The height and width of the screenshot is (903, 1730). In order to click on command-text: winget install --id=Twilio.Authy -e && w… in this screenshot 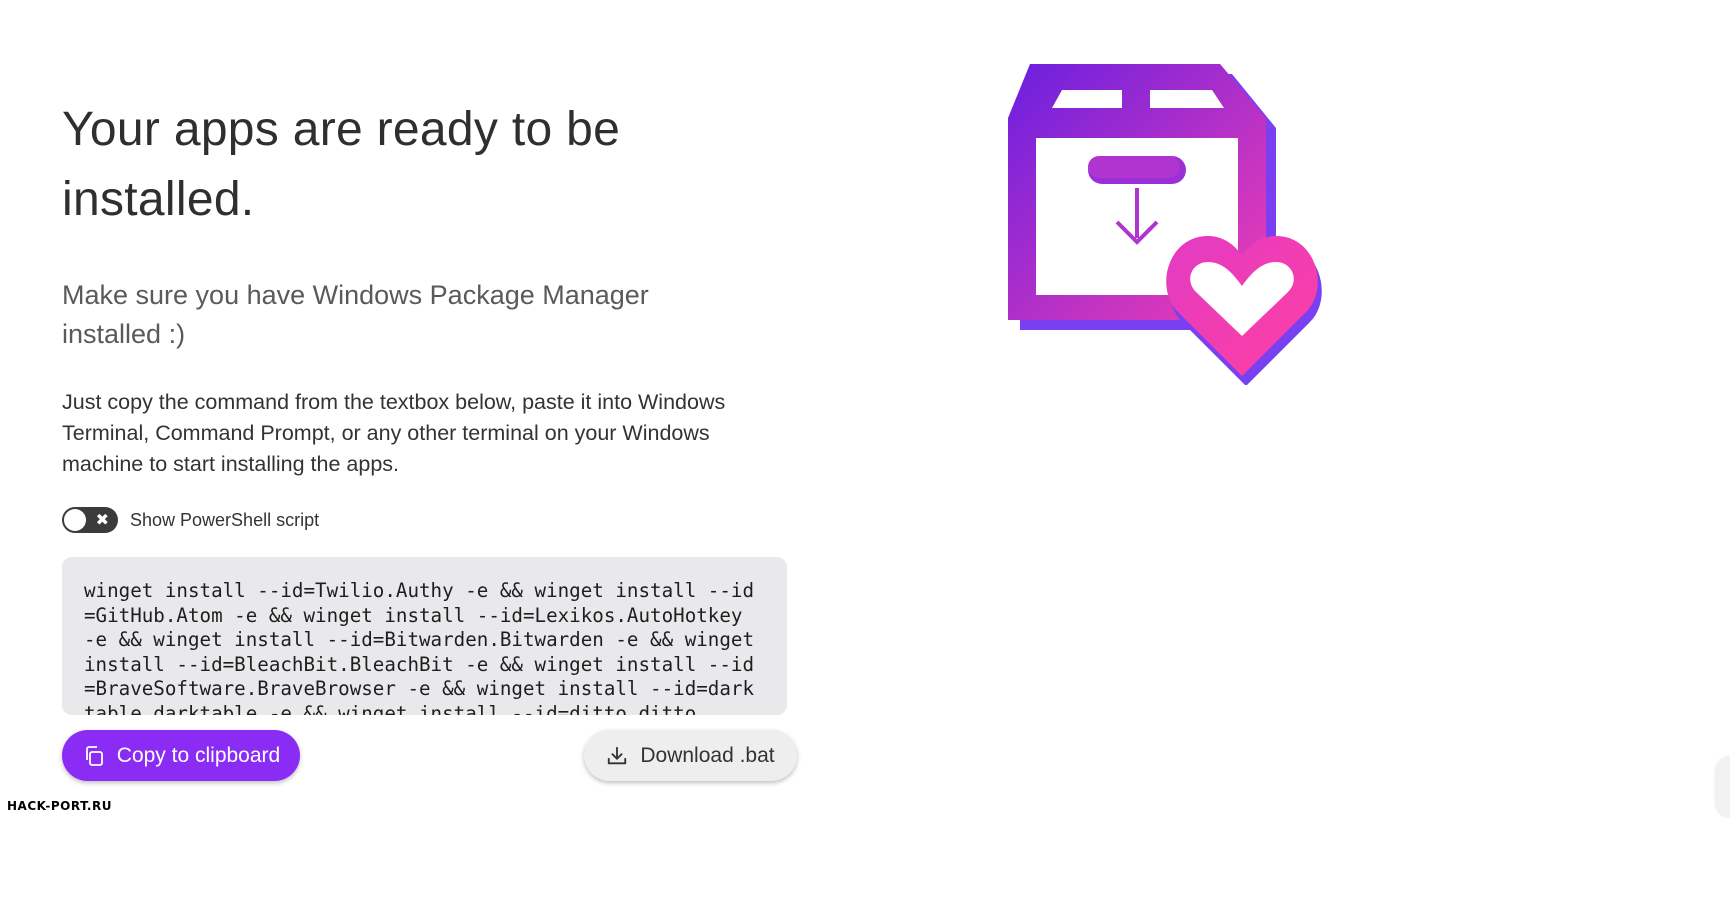, I will do `click(425, 647)`.